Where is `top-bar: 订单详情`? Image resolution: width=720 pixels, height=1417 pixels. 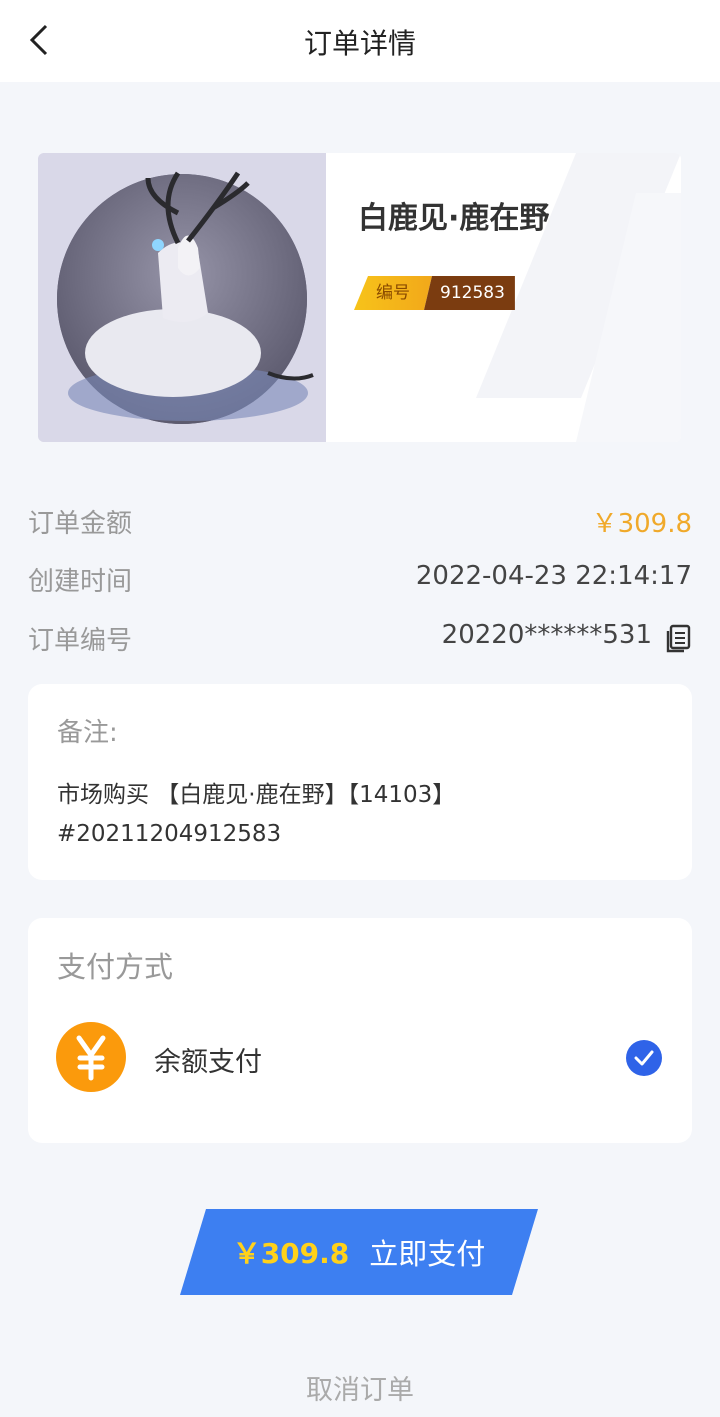 top-bar: 订单详情 is located at coordinates (360, 41).